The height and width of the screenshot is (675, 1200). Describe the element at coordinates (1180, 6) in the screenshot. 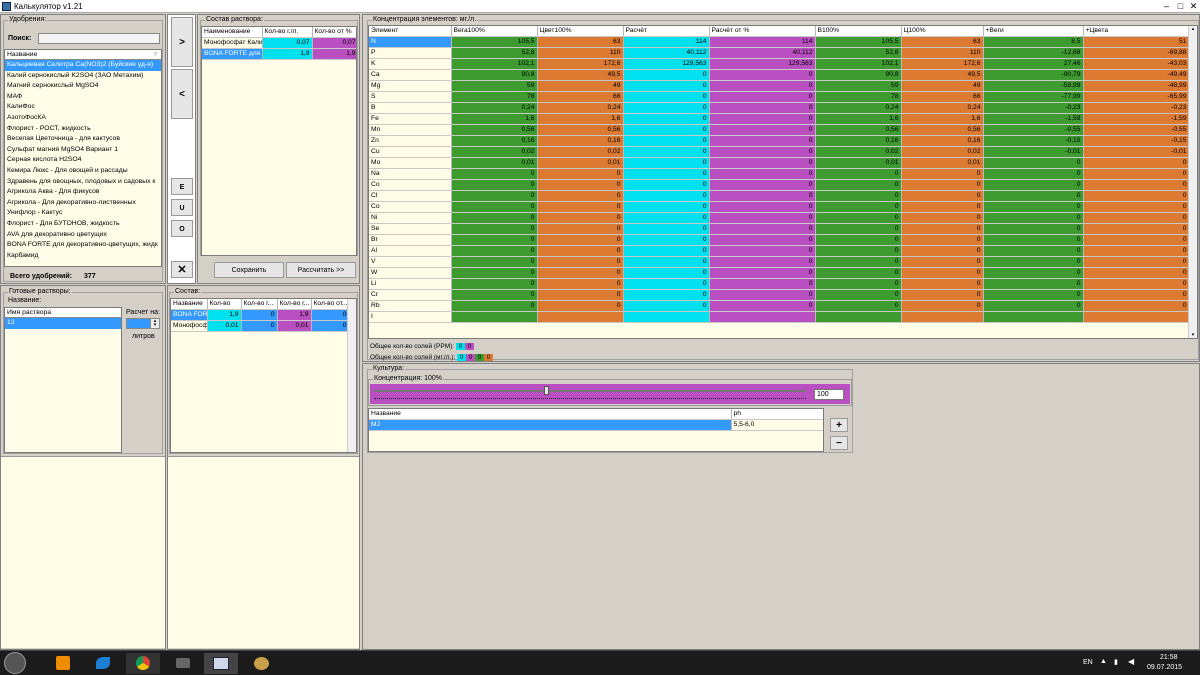

I see `maximize-button: □` at that location.